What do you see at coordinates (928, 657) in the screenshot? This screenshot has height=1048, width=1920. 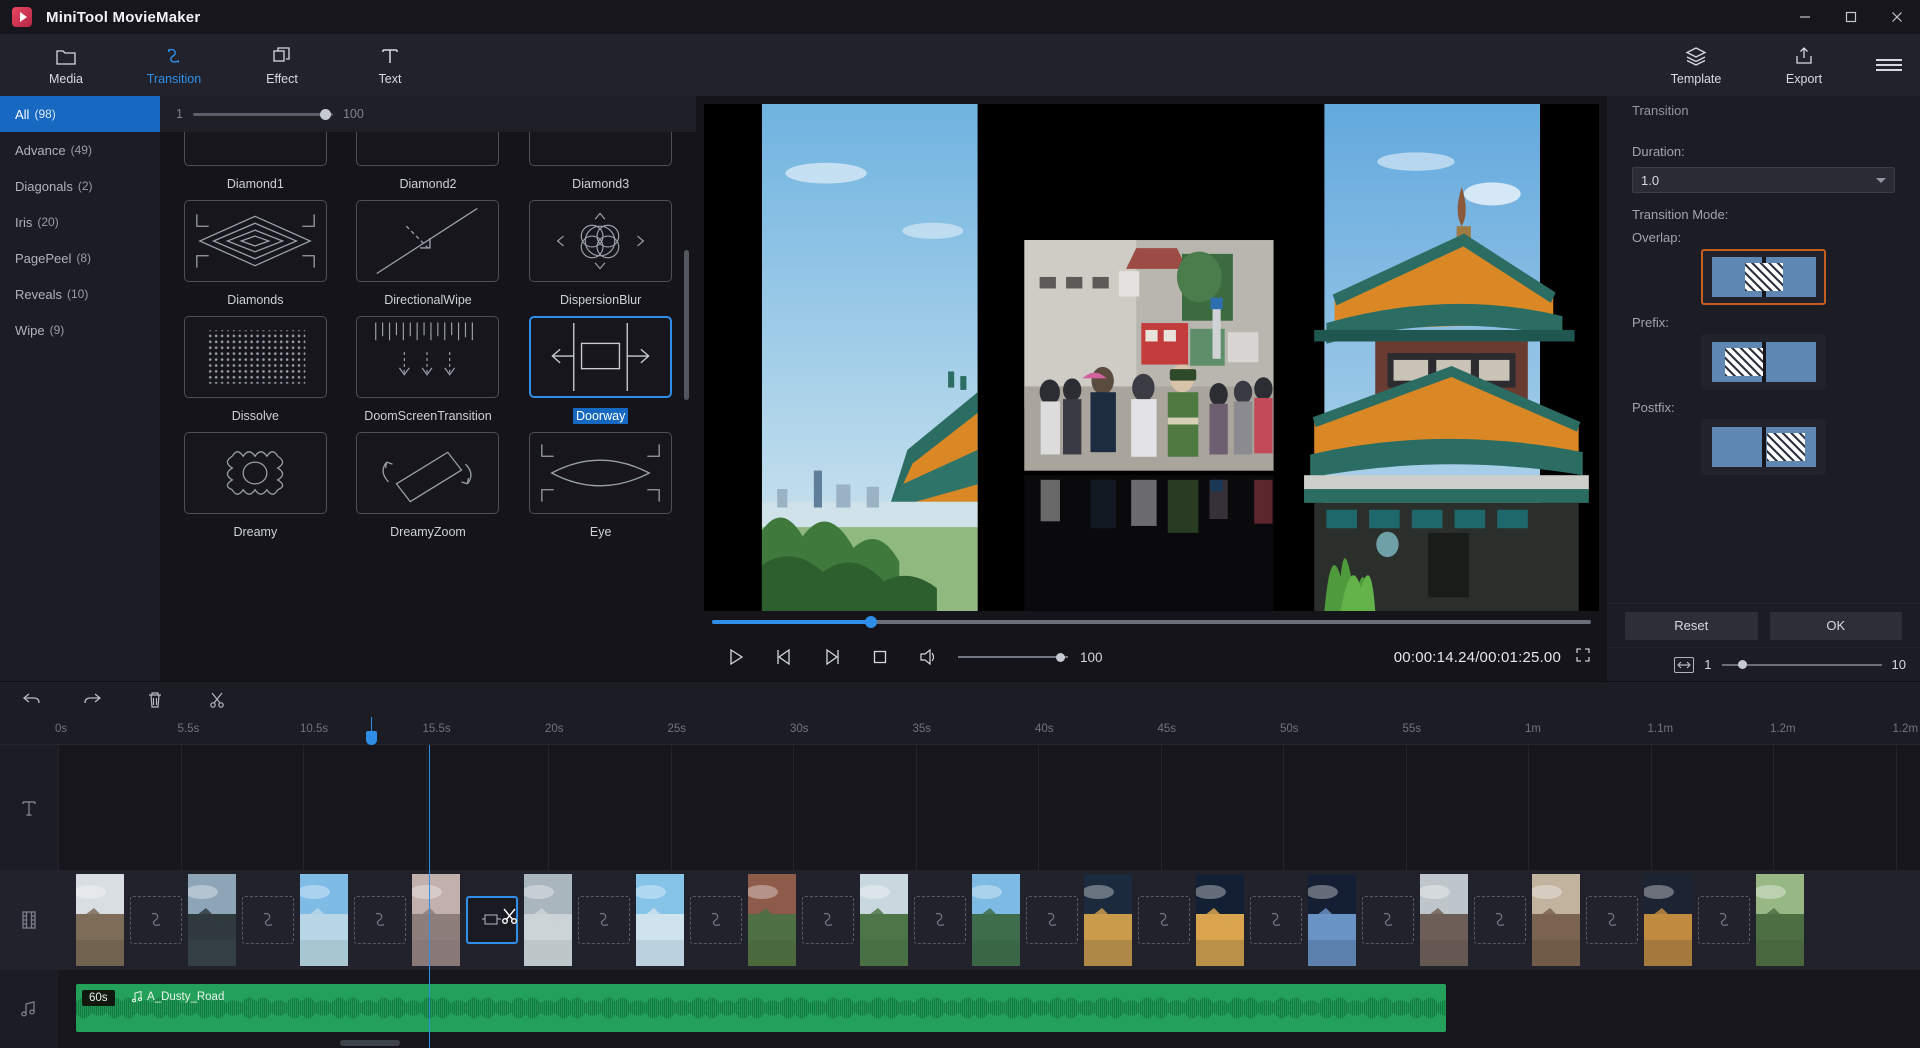 I see `volume-button` at bounding box center [928, 657].